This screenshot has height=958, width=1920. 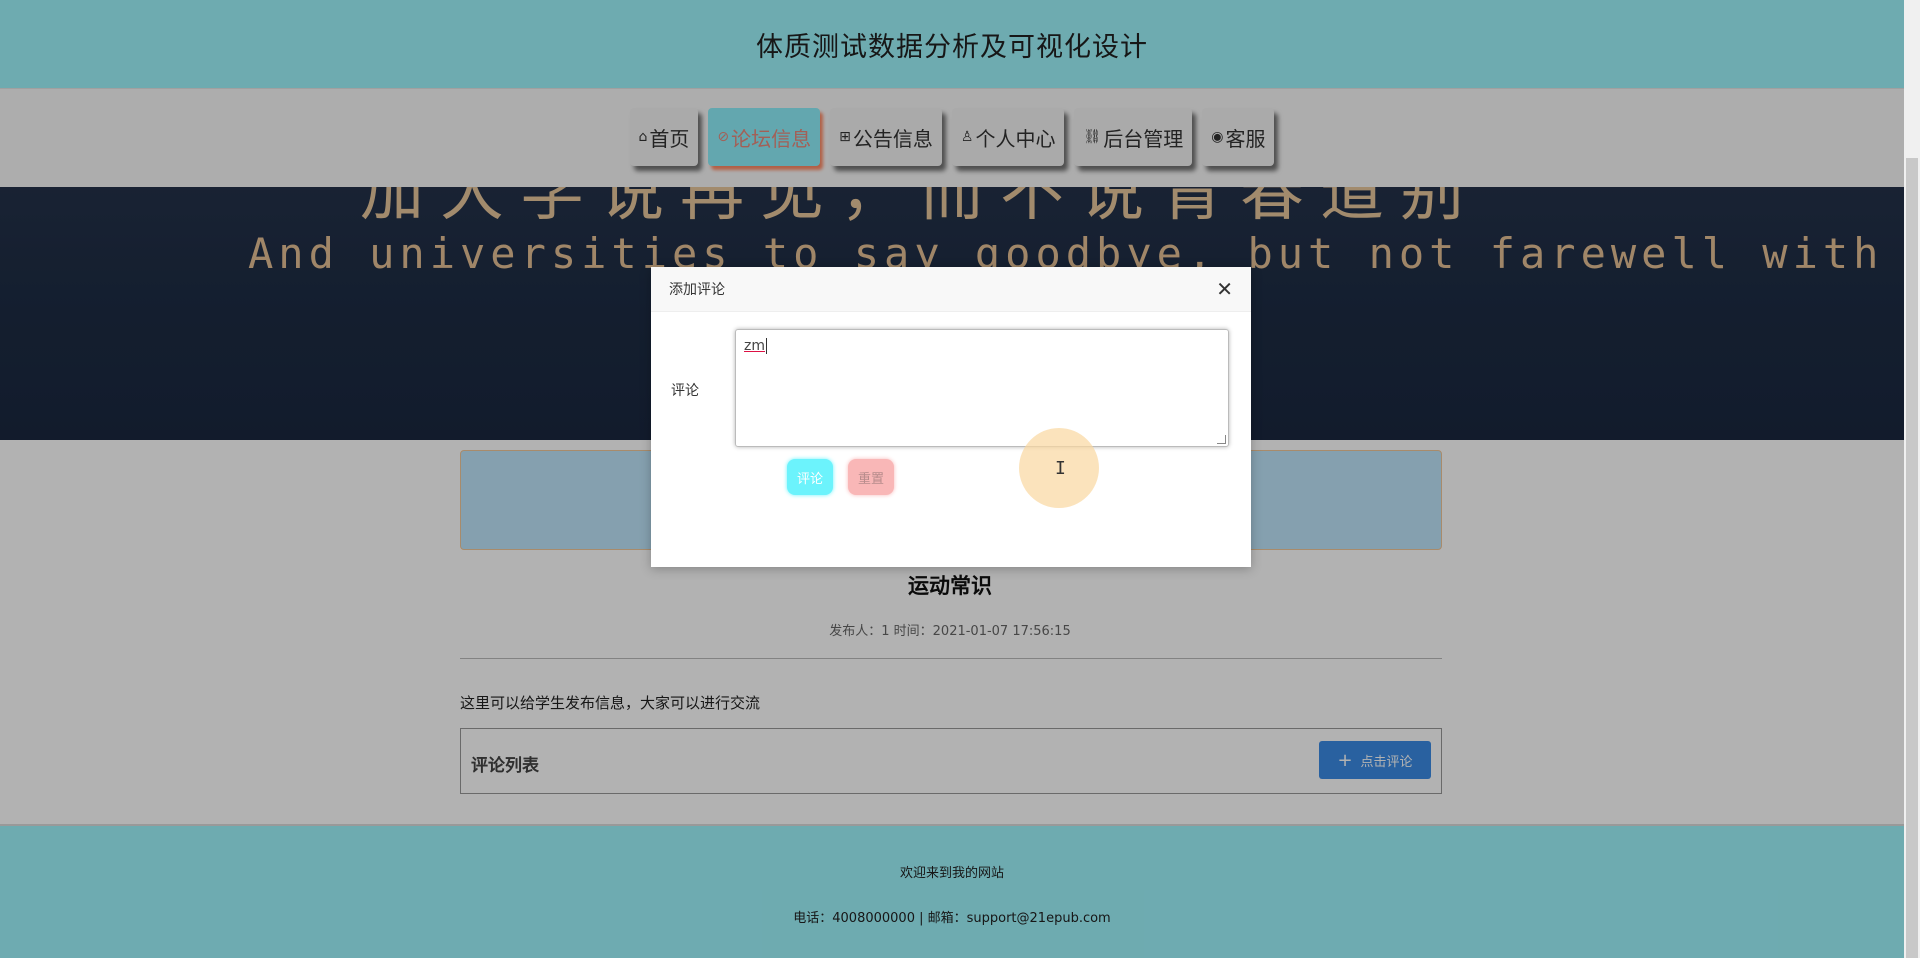 What do you see at coordinates (1060, 468) in the screenshot?
I see `text-cursor-icon: I` at bounding box center [1060, 468].